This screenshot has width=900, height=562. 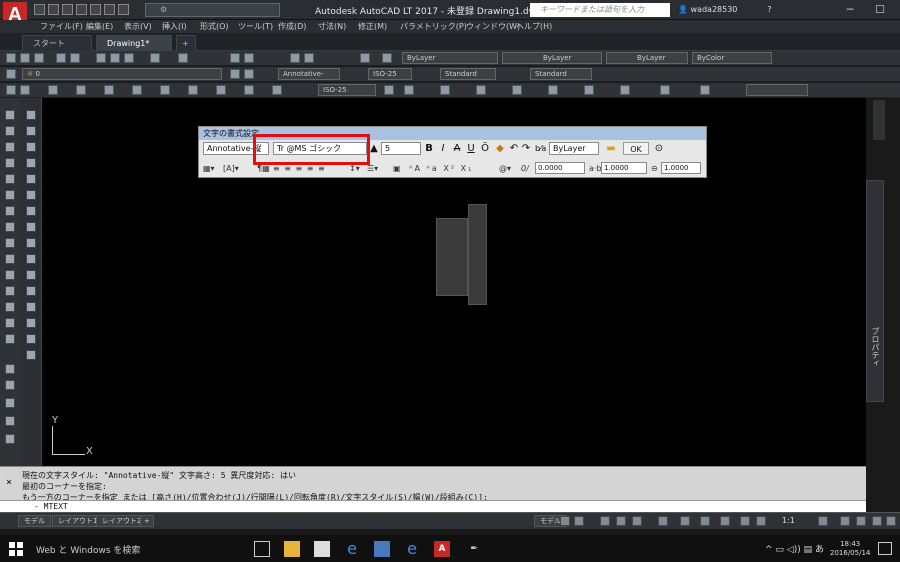 I want to click on ellipse-icon, so click(x=10, y=243).